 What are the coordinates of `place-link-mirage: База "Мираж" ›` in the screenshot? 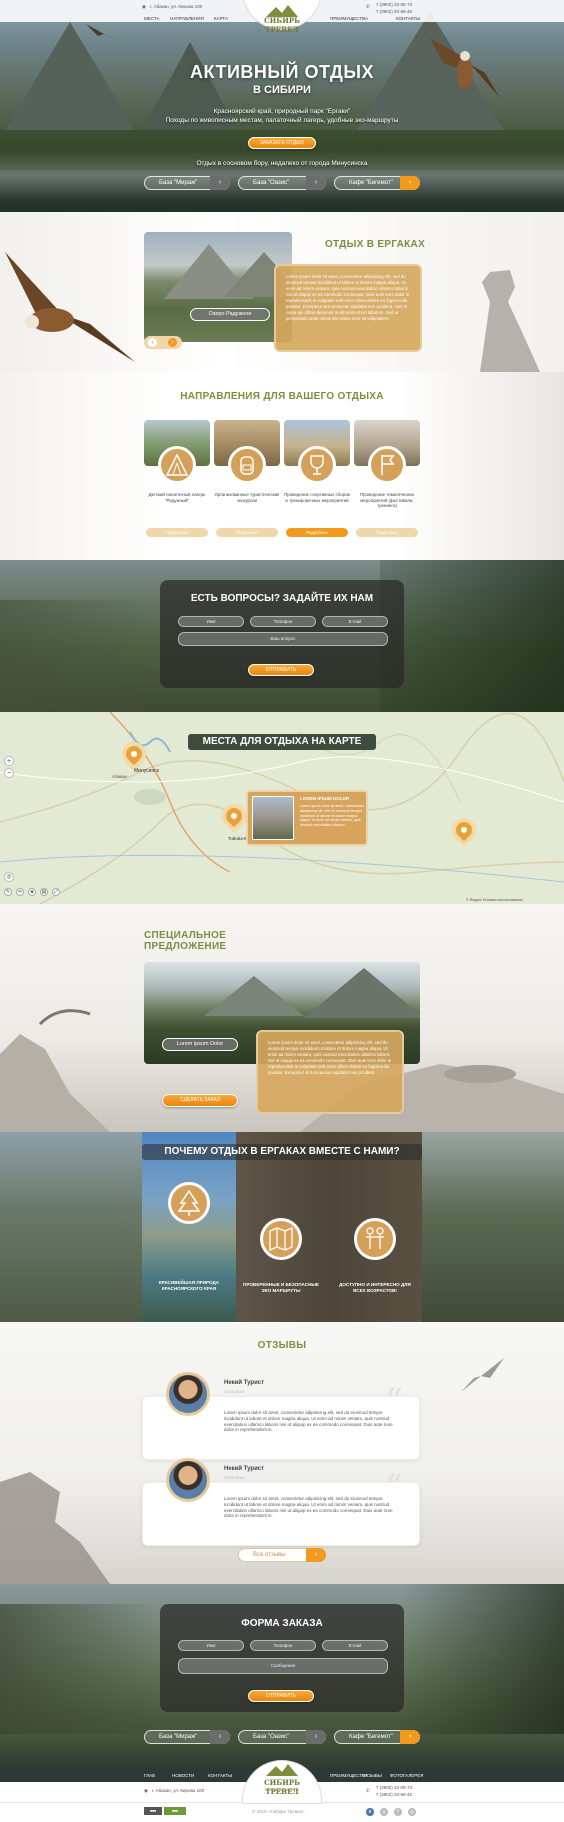 It's located at (187, 183).